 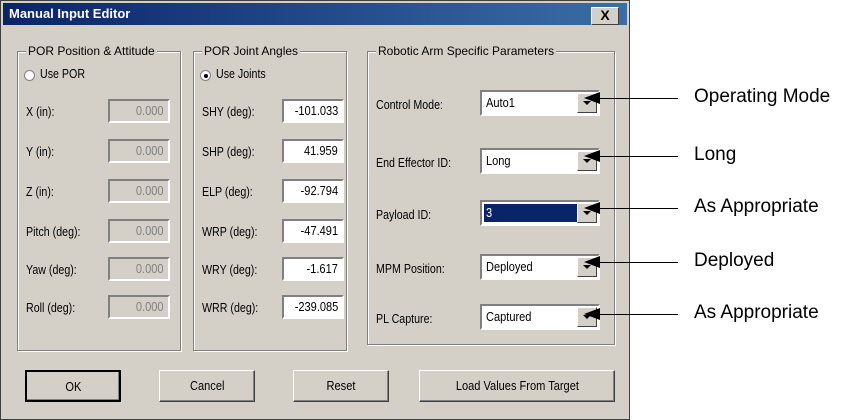 What do you see at coordinates (228, 151) in the screenshot?
I see `shp-label: SHP (deg):` at bounding box center [228, 151].